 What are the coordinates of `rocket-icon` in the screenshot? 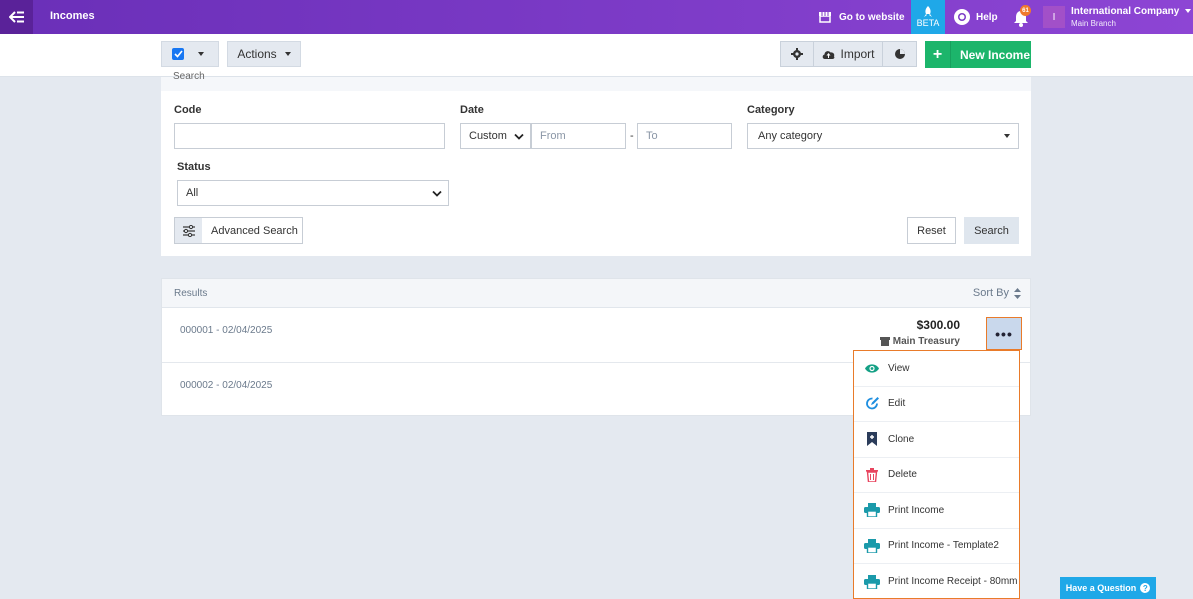 It's located at (928, 11).